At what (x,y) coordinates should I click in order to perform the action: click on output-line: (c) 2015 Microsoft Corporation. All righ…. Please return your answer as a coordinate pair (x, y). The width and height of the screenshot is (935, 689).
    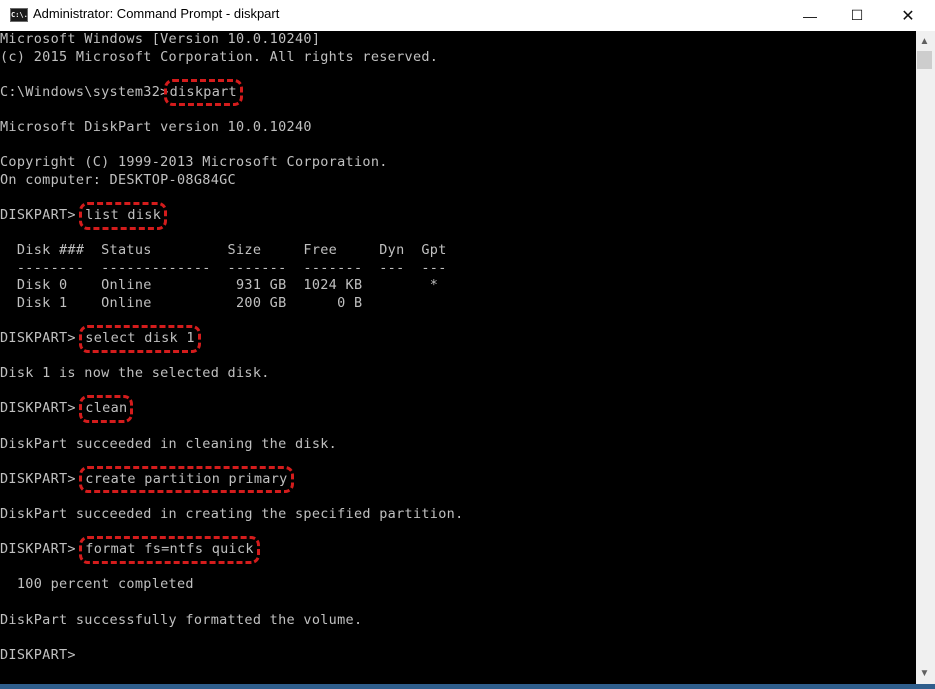
    Looking at the image, I should click on (219, 56).